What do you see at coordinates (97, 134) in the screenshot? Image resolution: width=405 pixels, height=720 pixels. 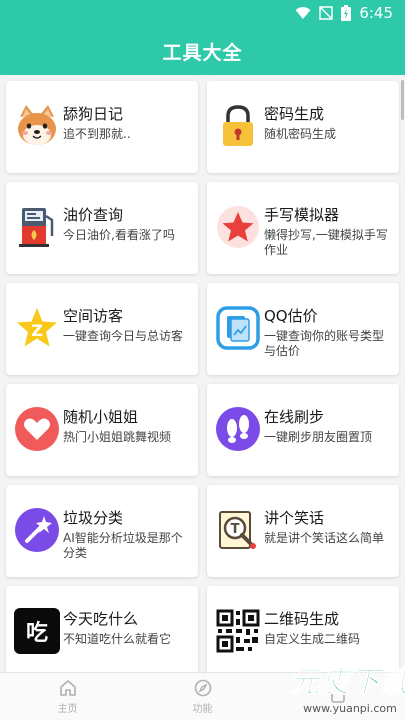 I see `tool-desc: 追不到那就..` at bounding box center [97, 134].